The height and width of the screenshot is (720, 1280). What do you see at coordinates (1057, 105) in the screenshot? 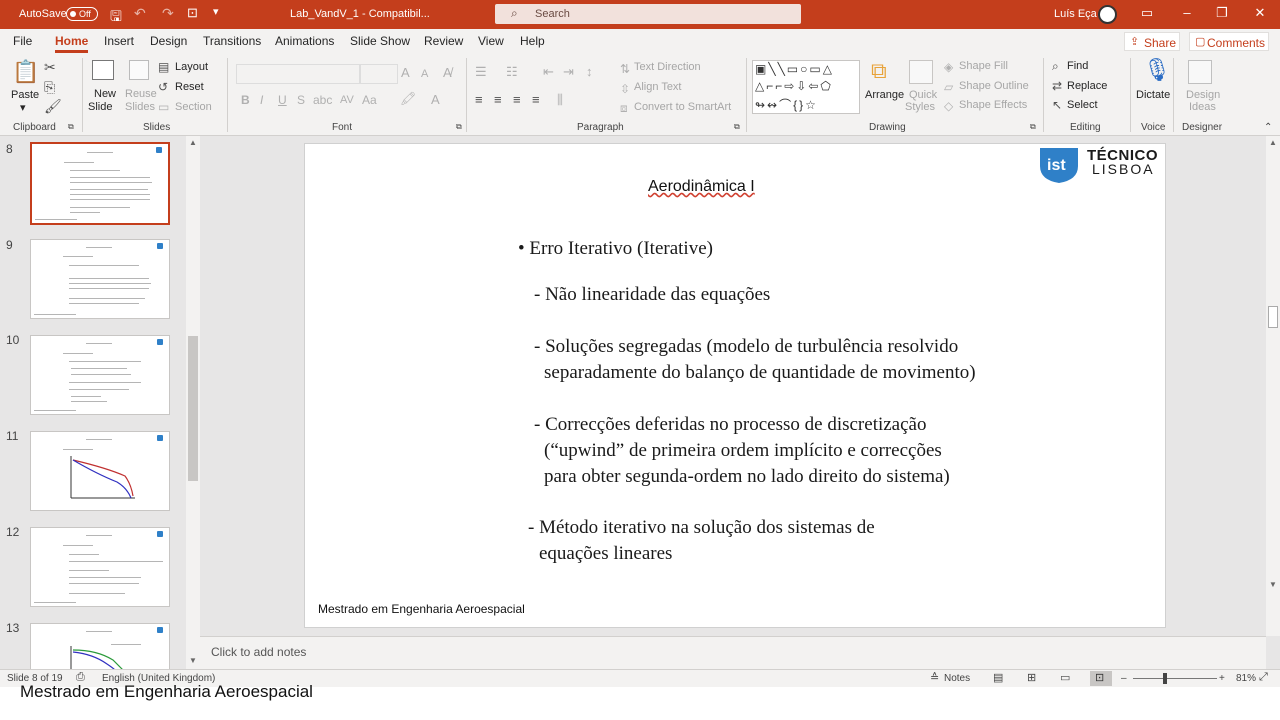
I see `select-icon: ↖` at bounding box center [1057, 105].